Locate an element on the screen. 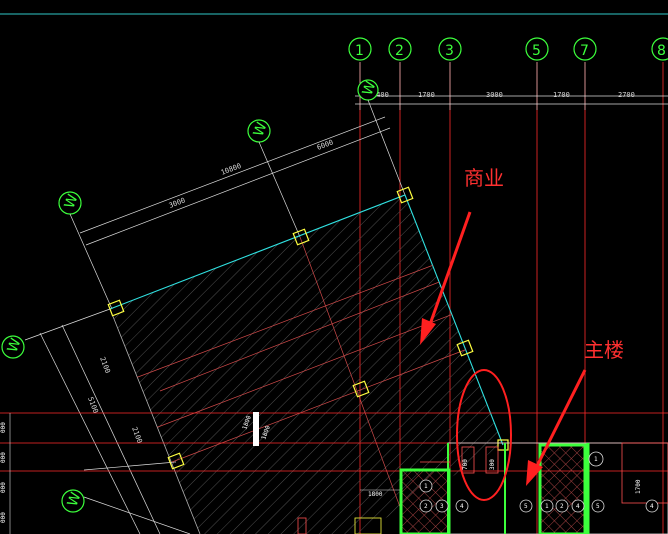  axis-bubble-rot-4: W is located at coordinates (13, 347).